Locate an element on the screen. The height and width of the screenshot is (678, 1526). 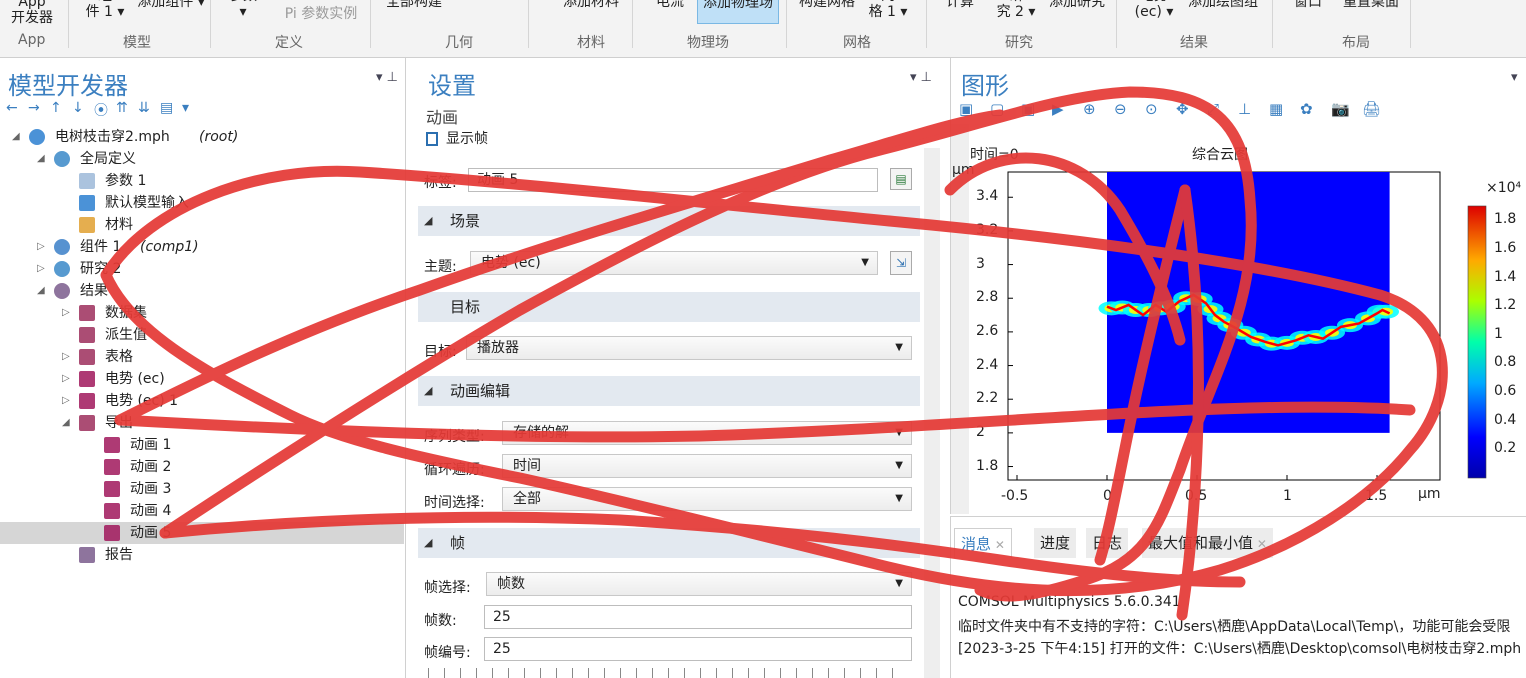
tree-node-derived: 派生值 is located at coordinates (202, 335).